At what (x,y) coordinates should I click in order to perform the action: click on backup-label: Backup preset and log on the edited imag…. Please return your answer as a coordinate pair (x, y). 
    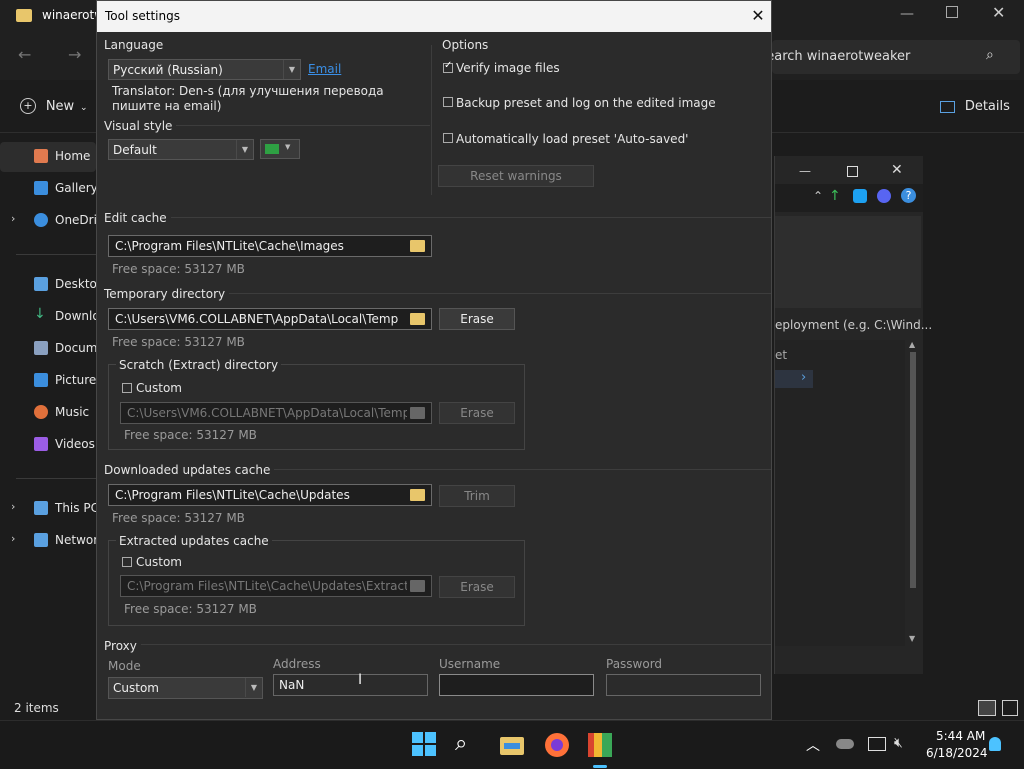
    Looking at the image, I should click on (586, 103).